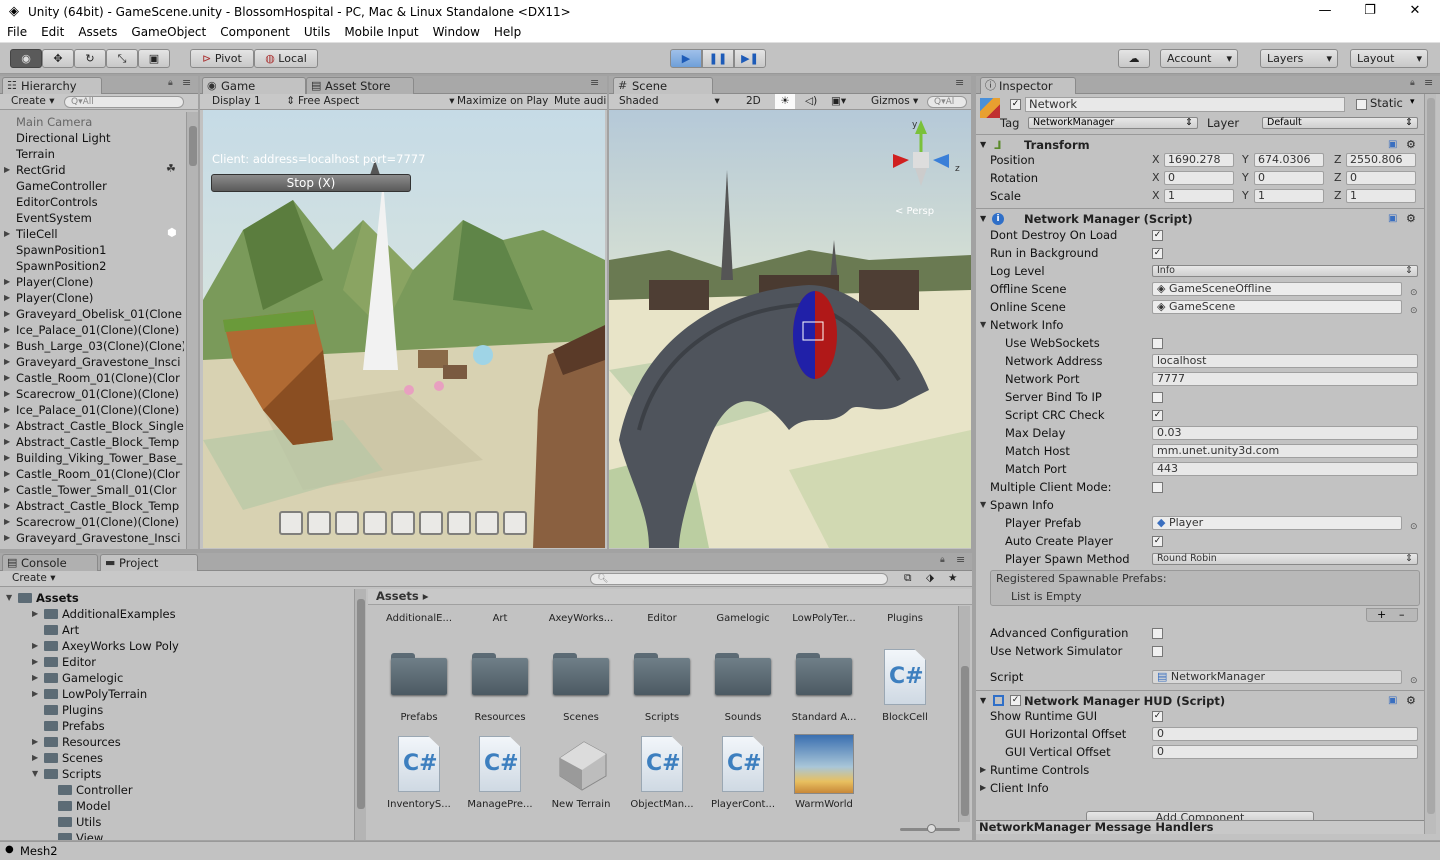 The height and width of the screenshot is (860, 1440). I want to click on fold-open-icon: ▼, so click(35, 774).